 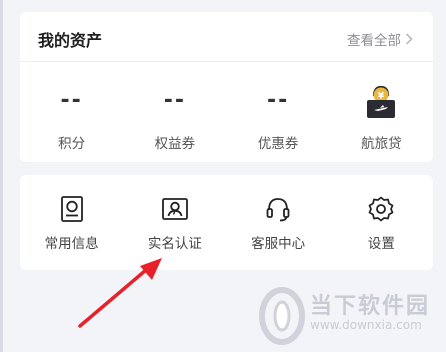 I want to click on points-value: --, so click(x=71, y=100).